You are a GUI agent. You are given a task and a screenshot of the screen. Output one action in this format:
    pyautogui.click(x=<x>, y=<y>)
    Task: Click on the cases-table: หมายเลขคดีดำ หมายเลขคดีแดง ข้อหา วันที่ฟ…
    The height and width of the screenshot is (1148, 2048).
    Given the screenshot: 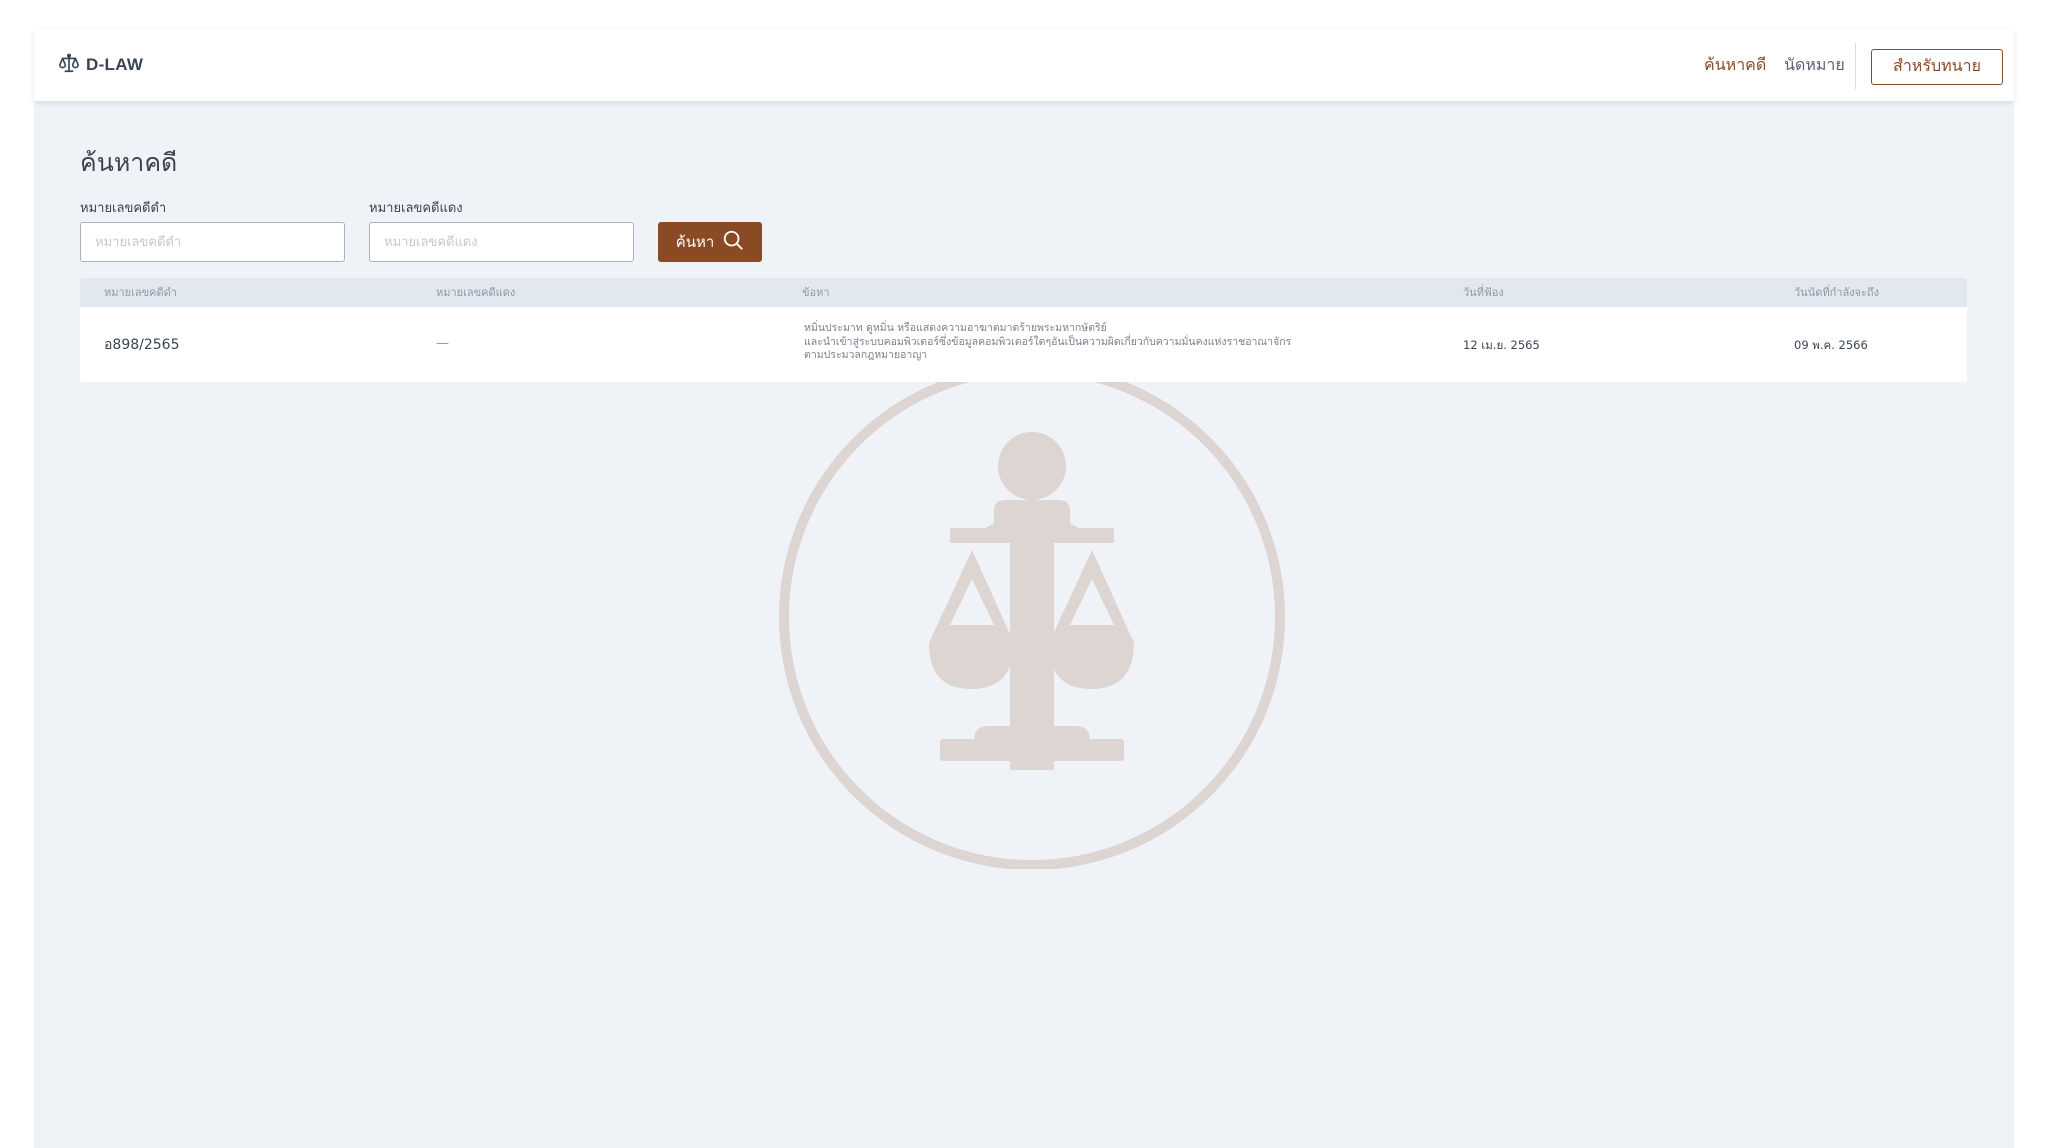 What is the action you would take?
    pyautogui.click(x=1023, y=330)
    